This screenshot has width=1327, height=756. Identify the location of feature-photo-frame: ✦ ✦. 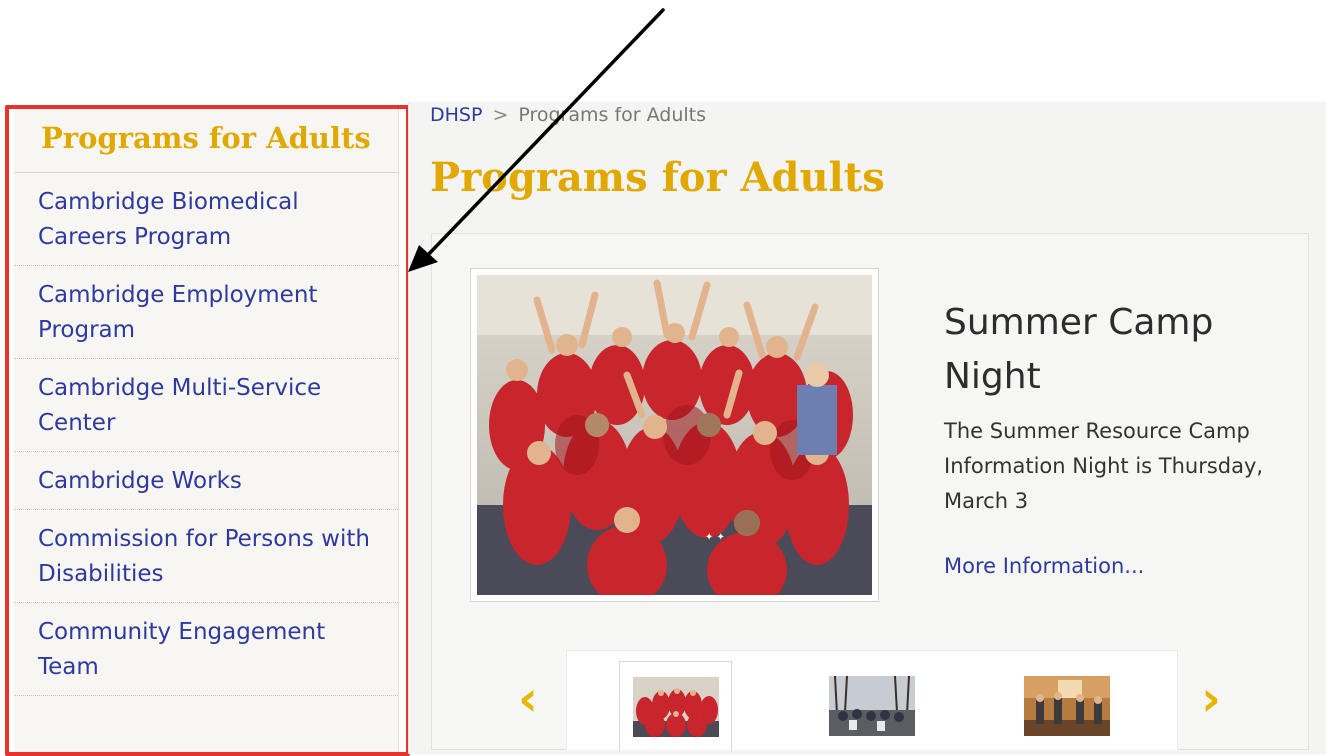
(674, 435).